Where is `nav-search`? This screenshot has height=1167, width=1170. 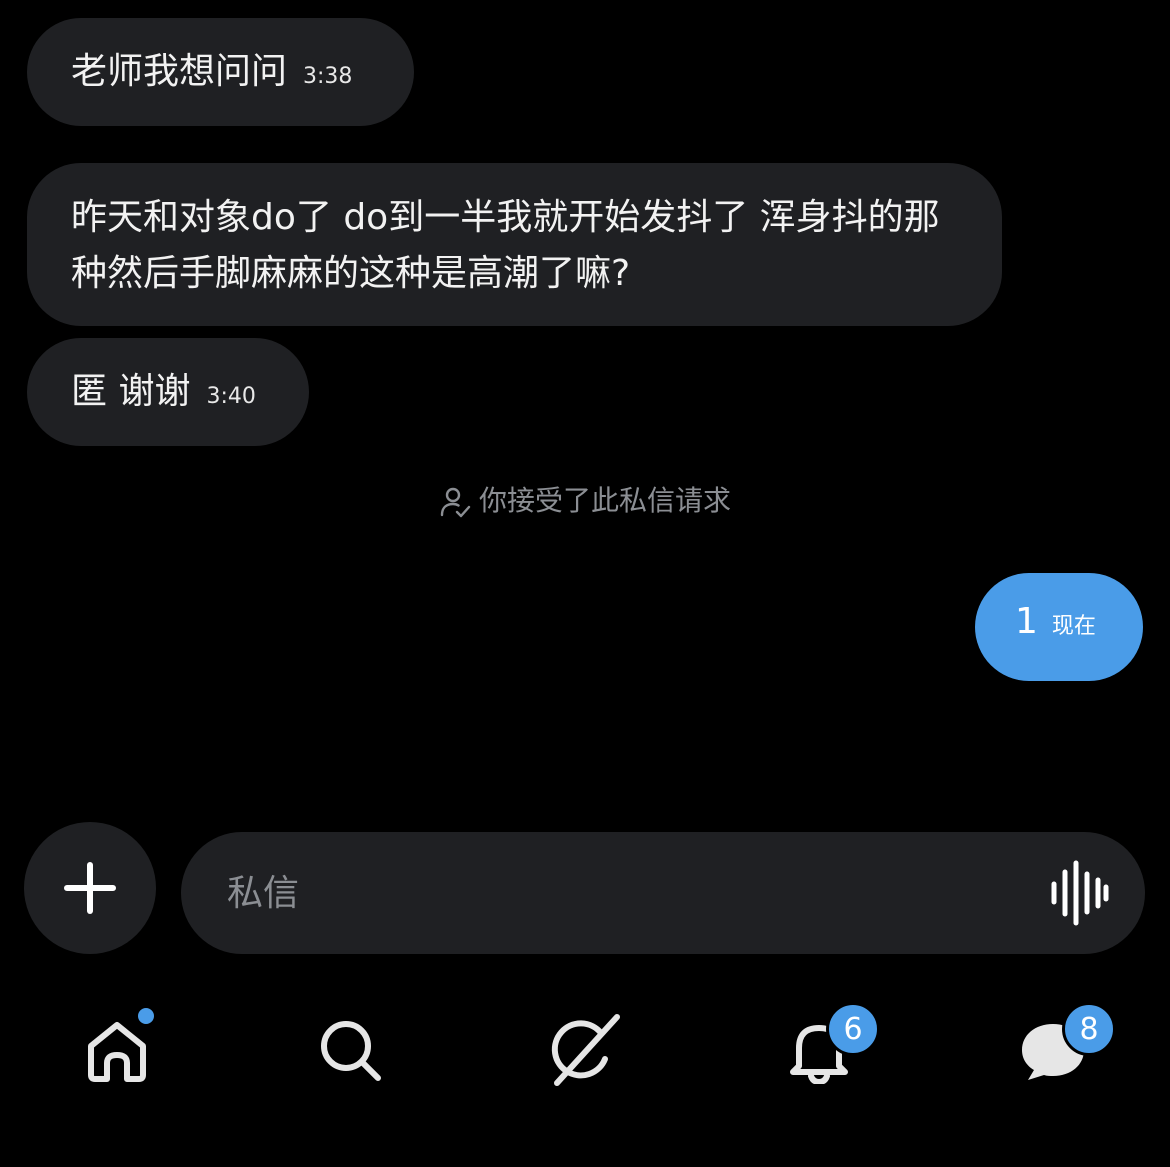
nav-search is located at coordinates (351, 1051).